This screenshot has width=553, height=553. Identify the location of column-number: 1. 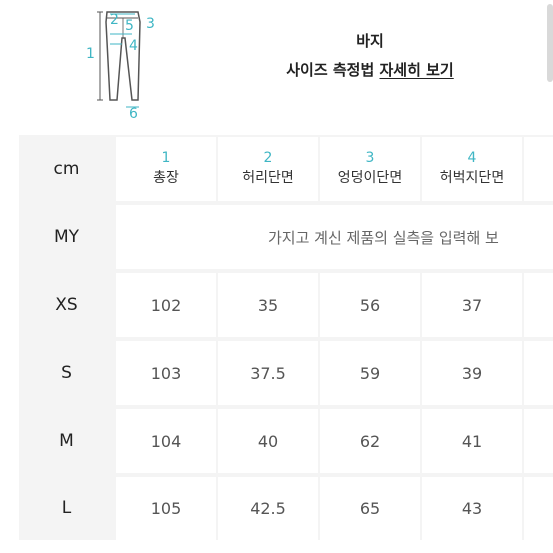
(166, 158).